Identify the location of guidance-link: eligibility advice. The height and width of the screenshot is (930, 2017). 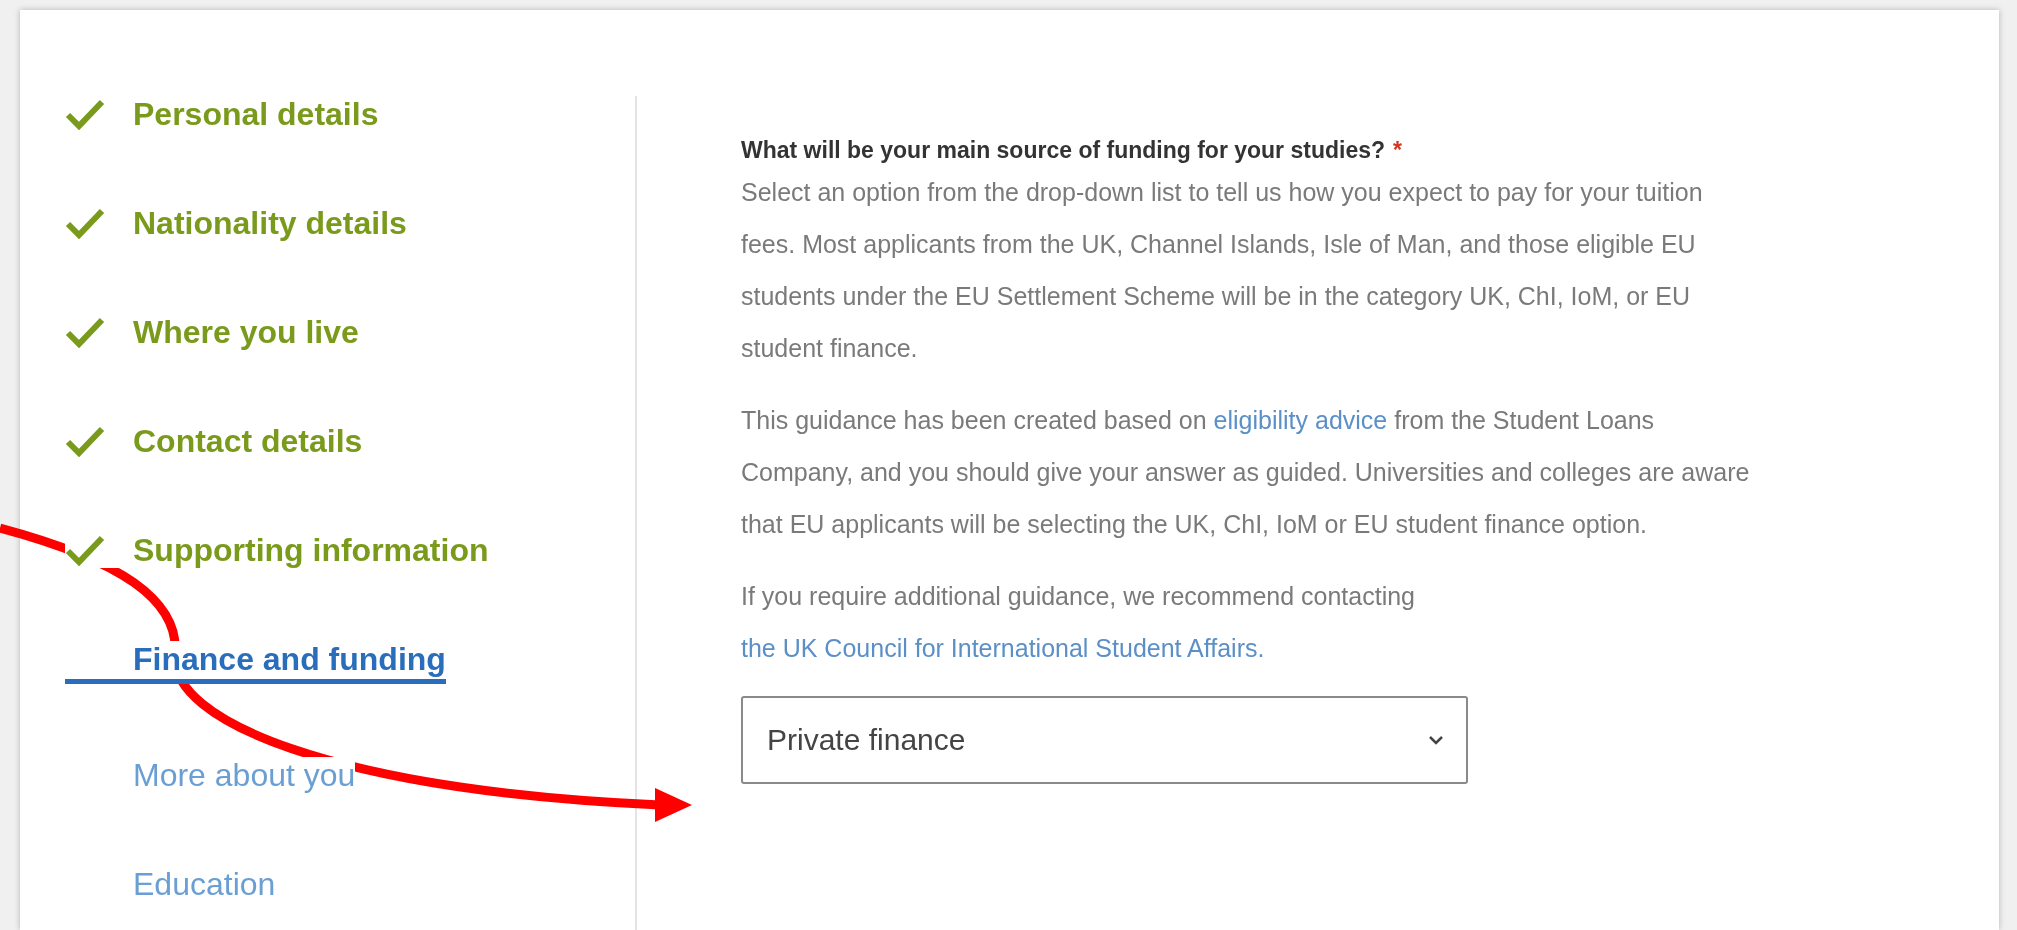
(1300, 420).